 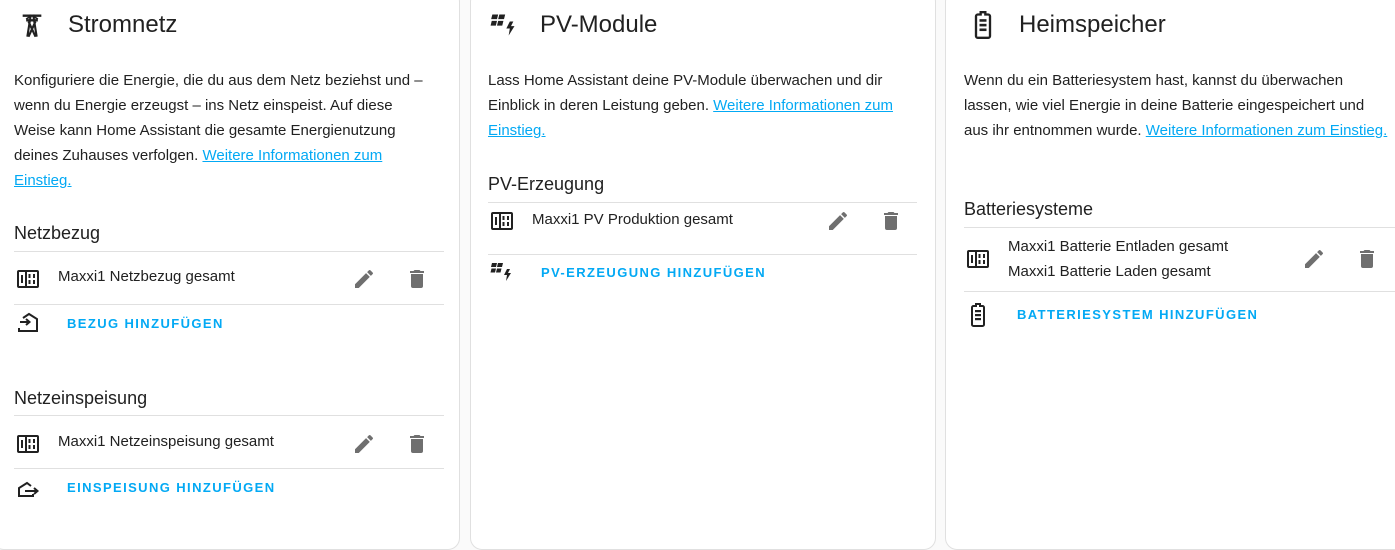 What do you see at coordinates (146, 276) in the screenshot?
I see `entity-name: Maxxi1 Netzbezug gesamt` at bounding box center [146, 276].